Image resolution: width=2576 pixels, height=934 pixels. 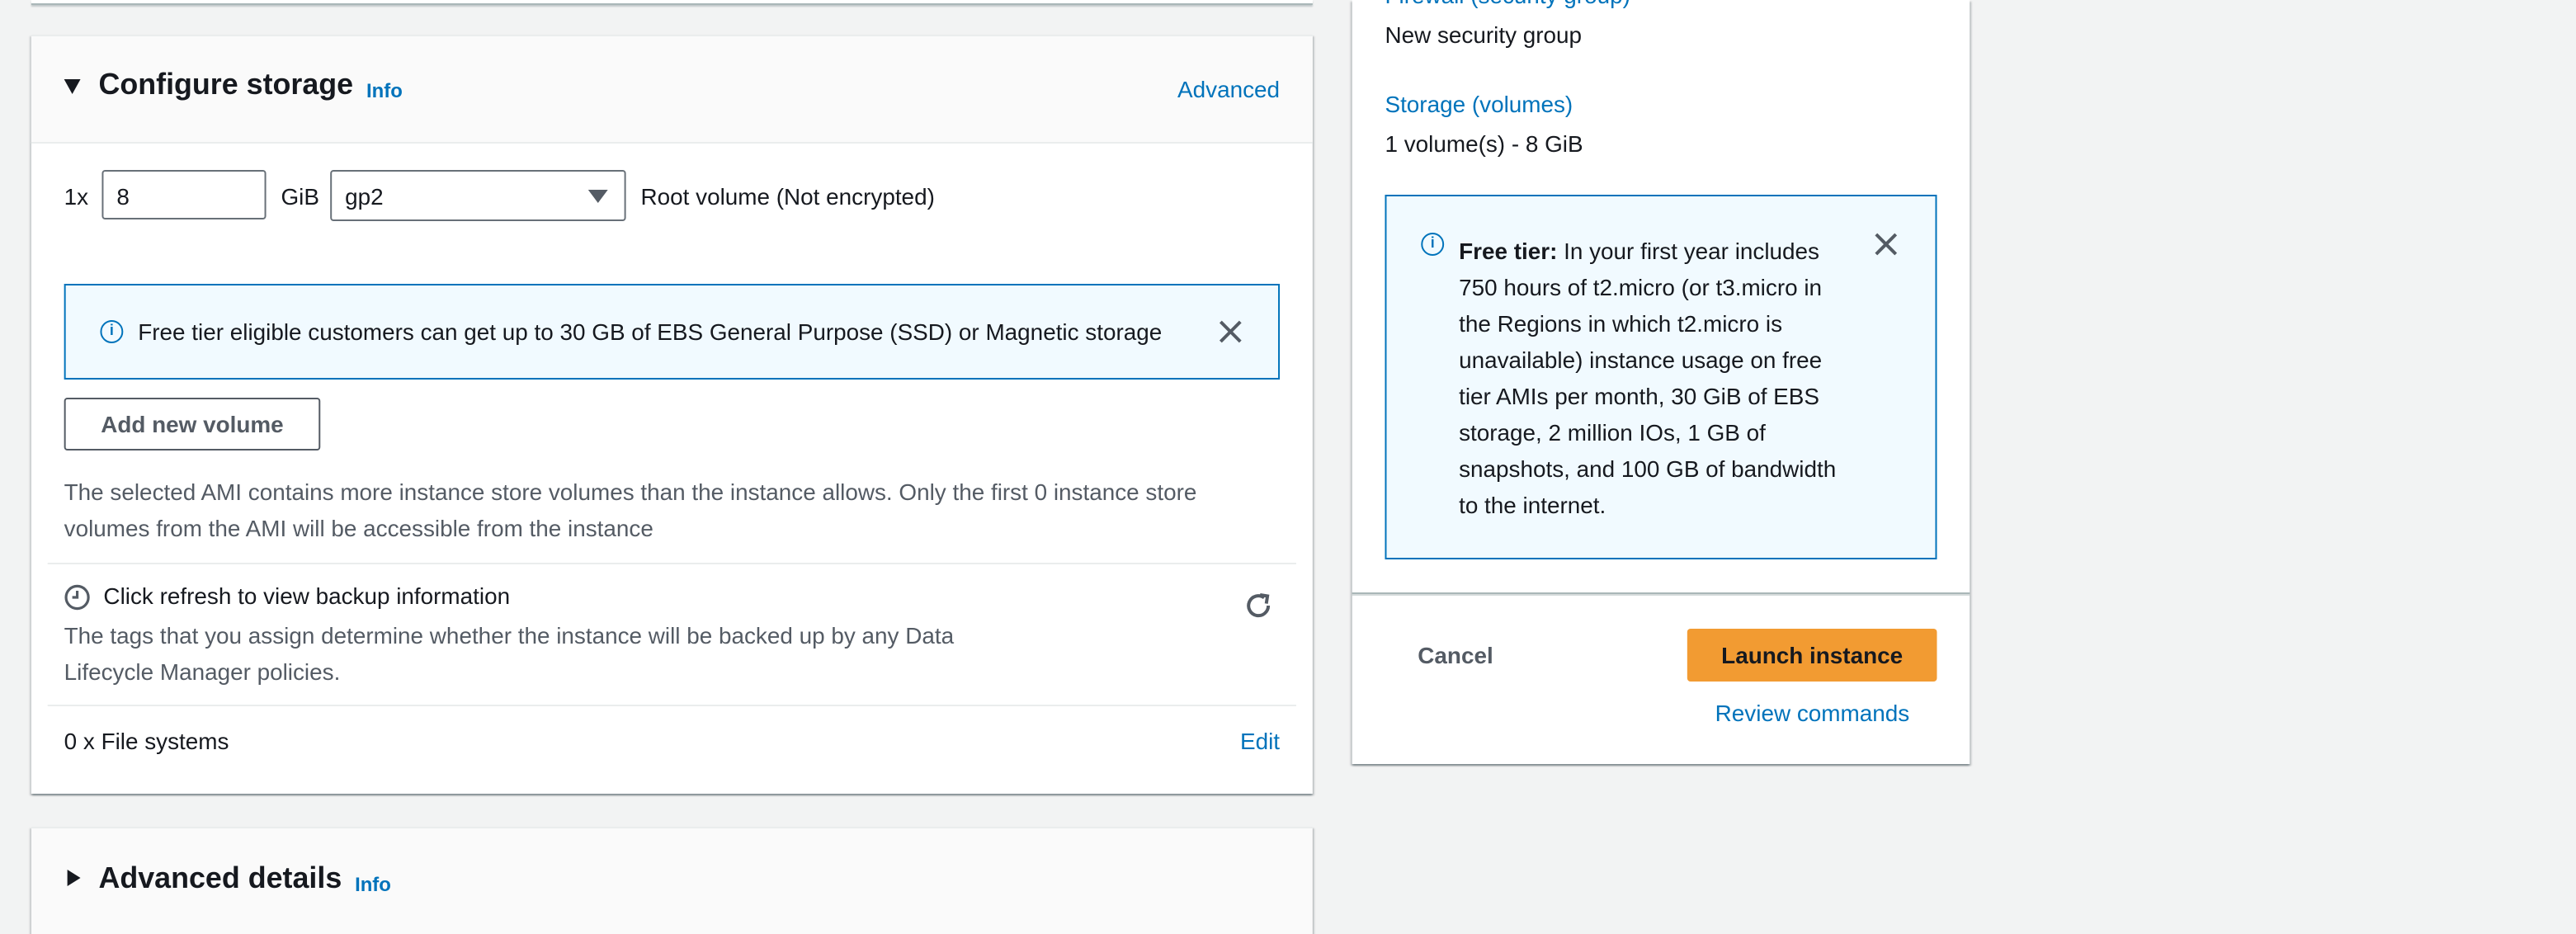 What do you see at coordinates (478, 195) in the screenshot?
I see `volume-type-select: gp2` at bounding box center [478, 195].